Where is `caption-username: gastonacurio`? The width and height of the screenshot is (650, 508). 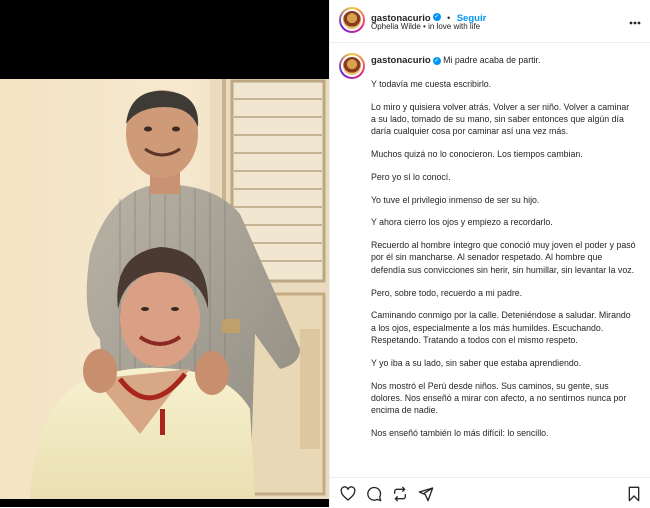
caption-username: gastonacurio is located at coordinates (401, 60).